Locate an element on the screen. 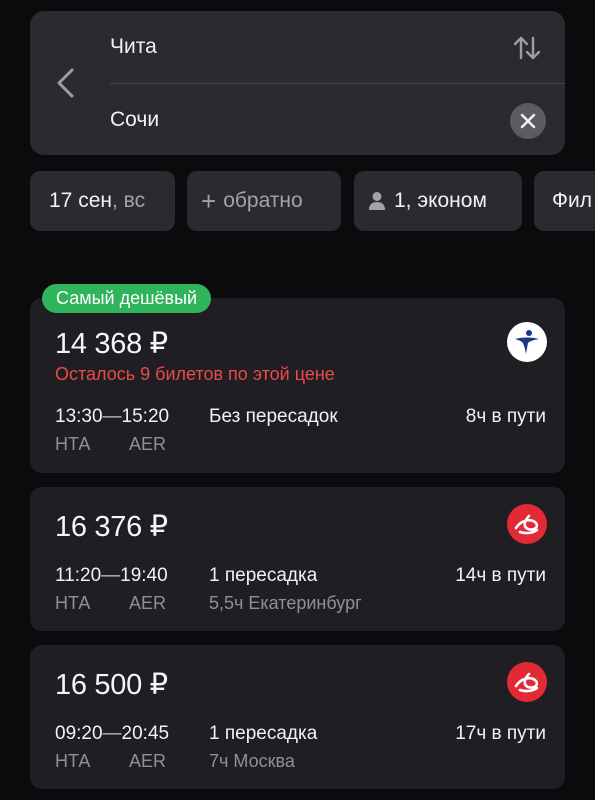 The width and height of the screenshot is (595, 800). flight-times: 09:20—20:45 is located at coordinates (112, 734).